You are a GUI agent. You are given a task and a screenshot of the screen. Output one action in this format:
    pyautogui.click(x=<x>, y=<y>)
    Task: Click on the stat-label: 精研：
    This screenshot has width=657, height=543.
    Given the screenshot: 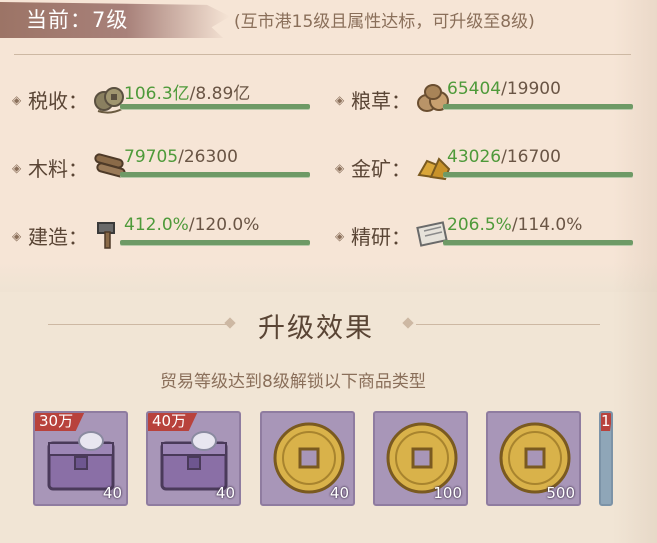 What is the action you would take?
    pyautogui.click(x=381, y=237)
    